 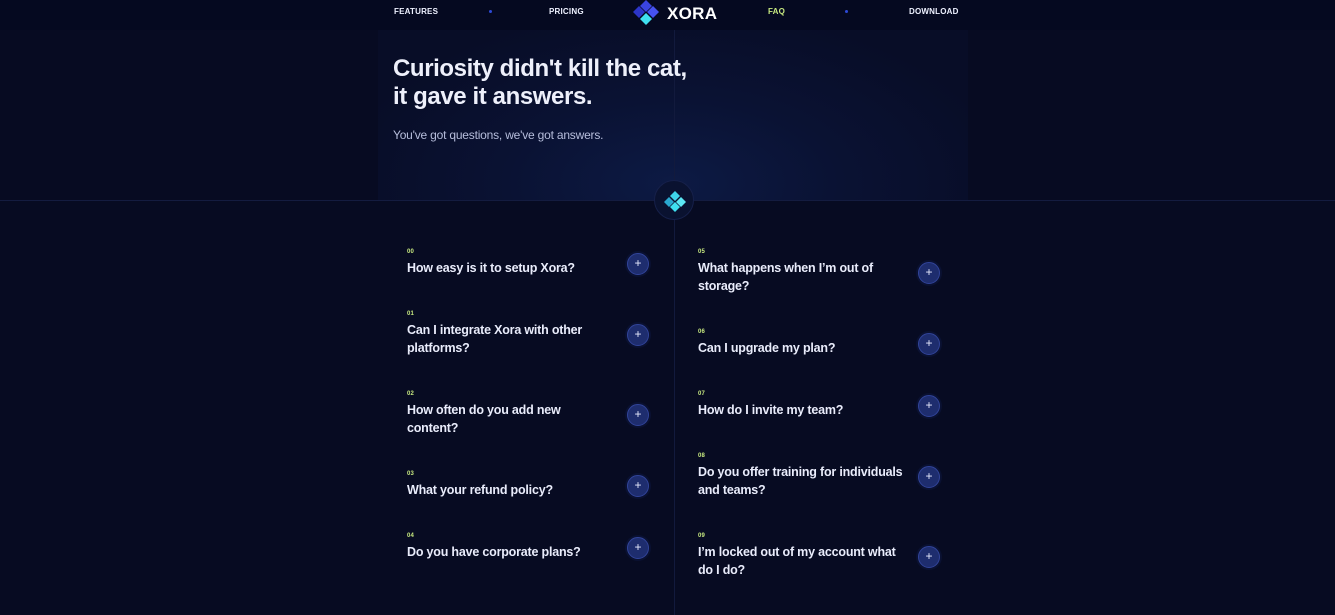 I want to click on top-nav: FEATURES PRICING XORA FAQ DOWNLOAD, so click(x=667, y=15).